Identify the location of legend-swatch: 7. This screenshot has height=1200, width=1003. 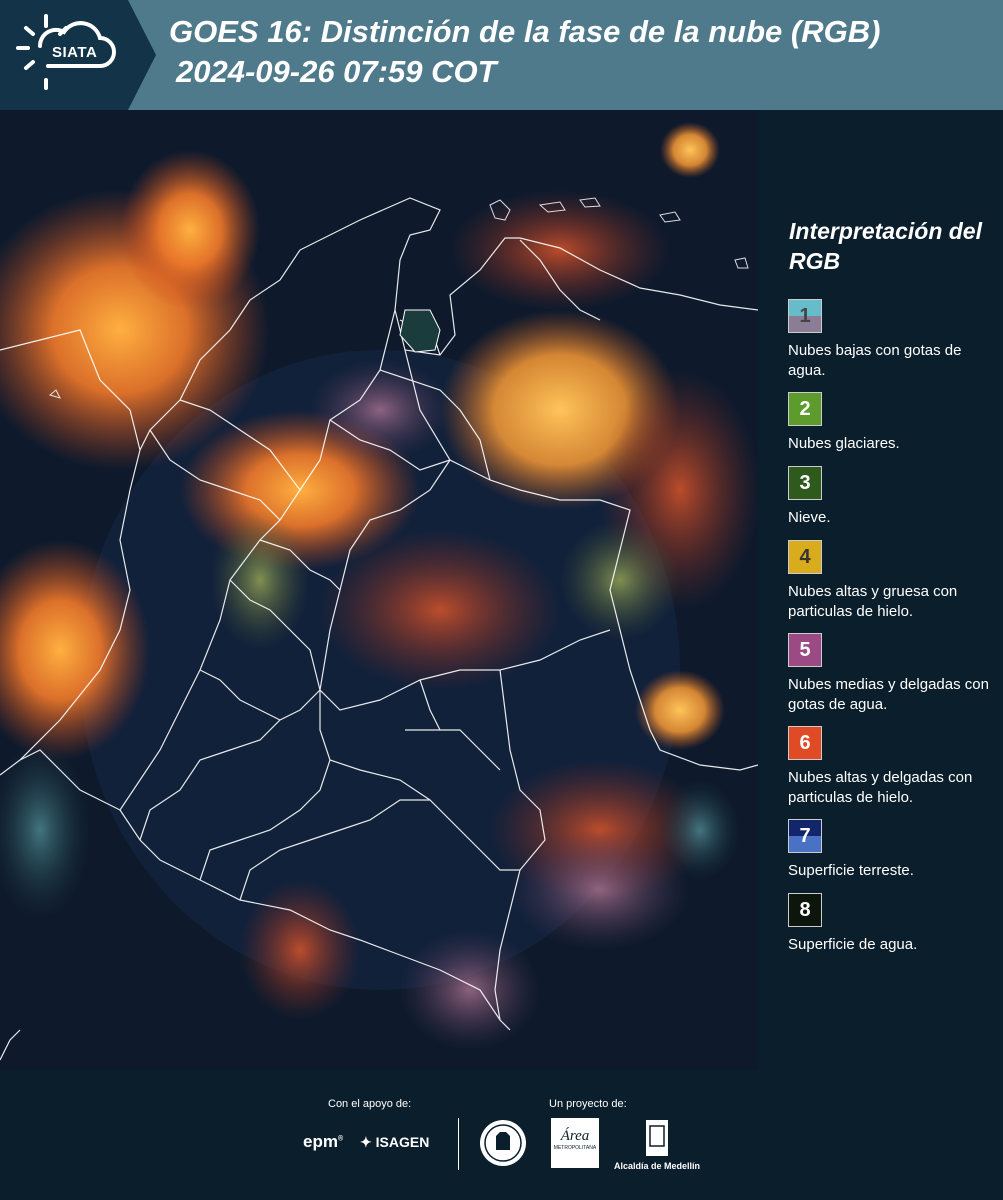
(805, 836).